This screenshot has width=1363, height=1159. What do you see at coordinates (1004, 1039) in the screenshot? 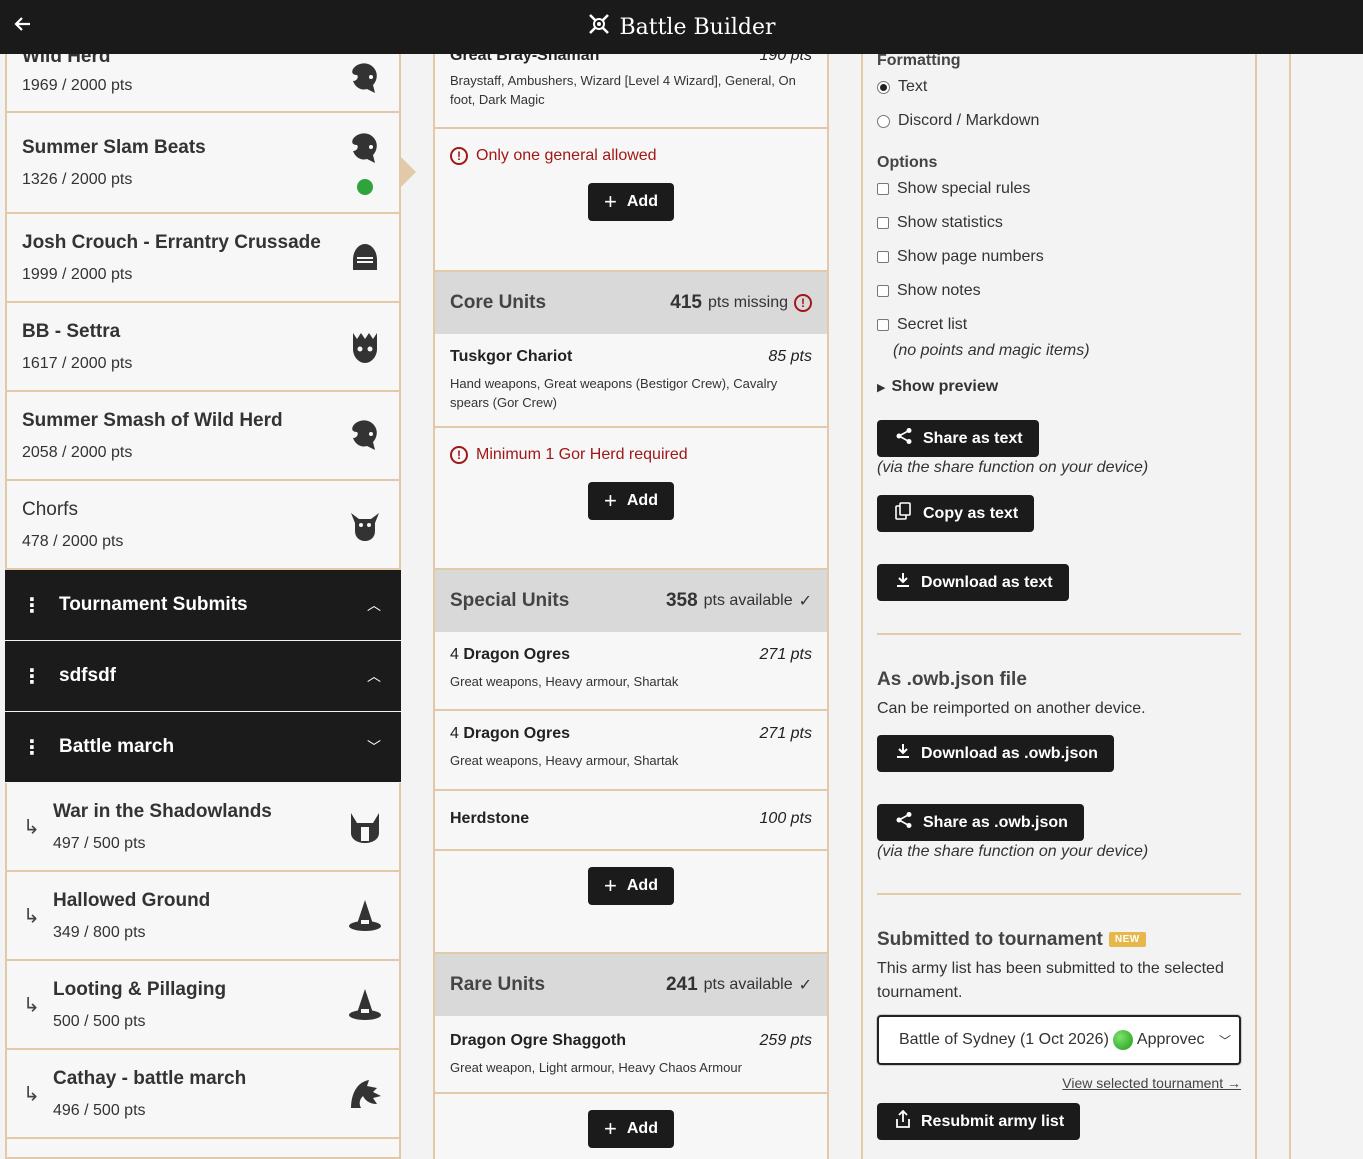
I see `select-value: Battle of Sydney (1 Oct 2026)` at bounding box center [1004, 1039].